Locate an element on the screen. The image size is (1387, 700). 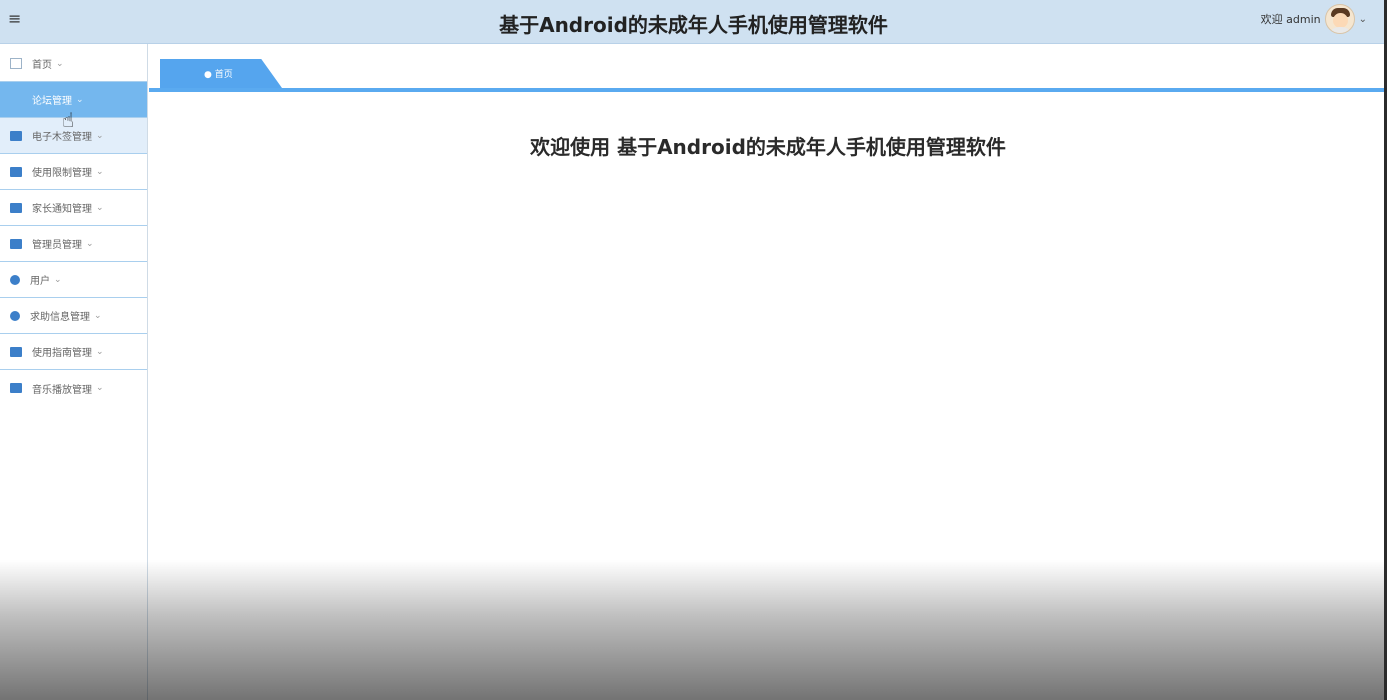
sidebar-item-label: 首页 is located at coordinates (42, 65).